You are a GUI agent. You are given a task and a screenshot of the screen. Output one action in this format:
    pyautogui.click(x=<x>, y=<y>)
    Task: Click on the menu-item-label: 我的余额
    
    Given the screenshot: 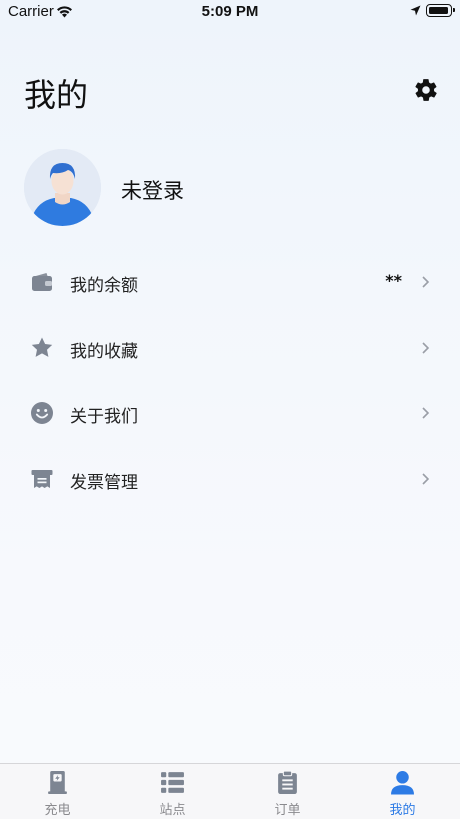 What is the action you would take?
    pyautogui.click(x=104, y=286)
    